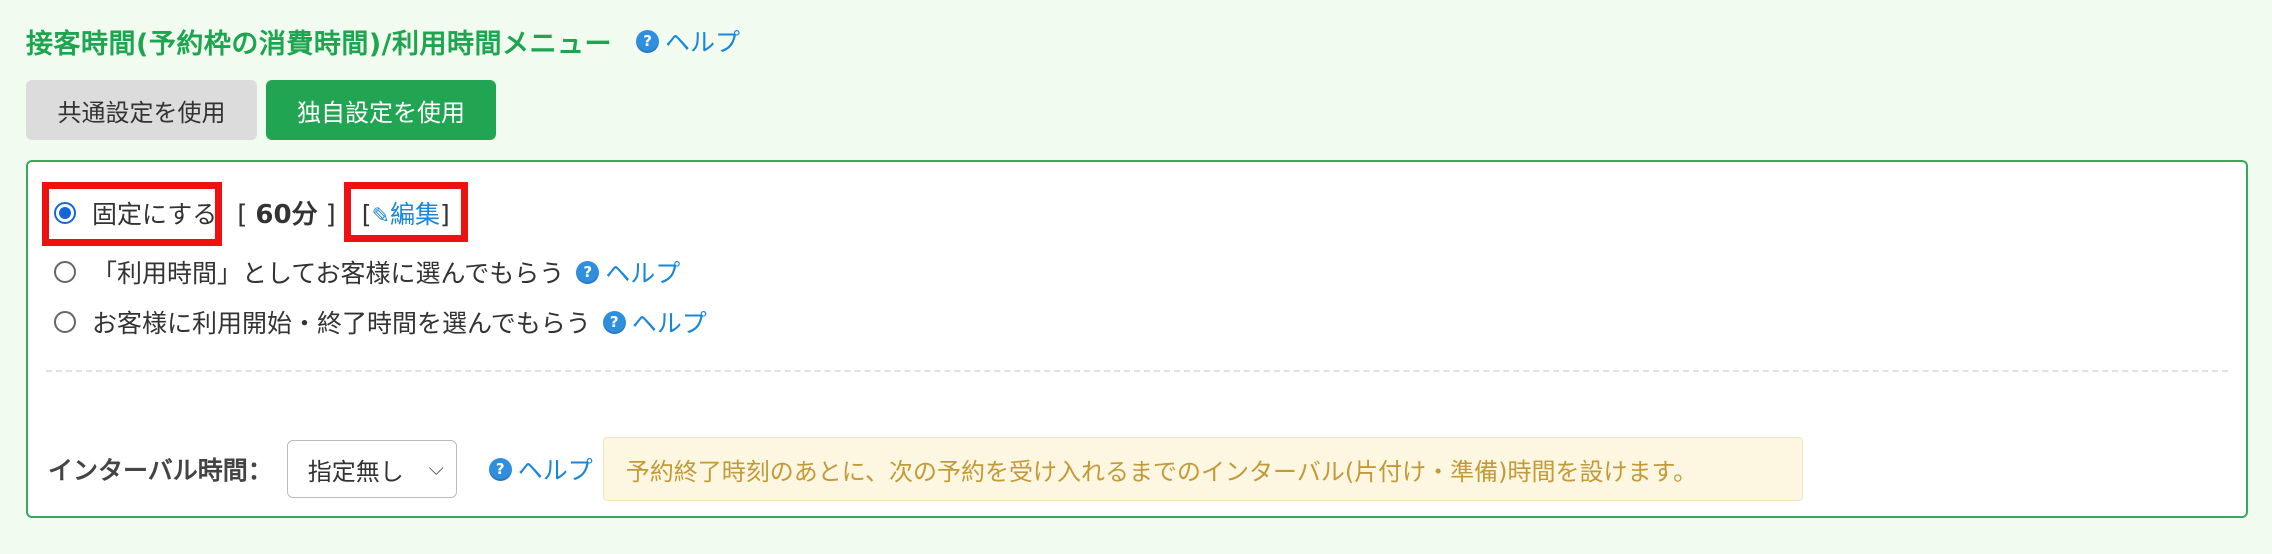 The height and width of the screenshot is (554, 2272). I want to click on pencil-icon: ✎, so click(380, 216).